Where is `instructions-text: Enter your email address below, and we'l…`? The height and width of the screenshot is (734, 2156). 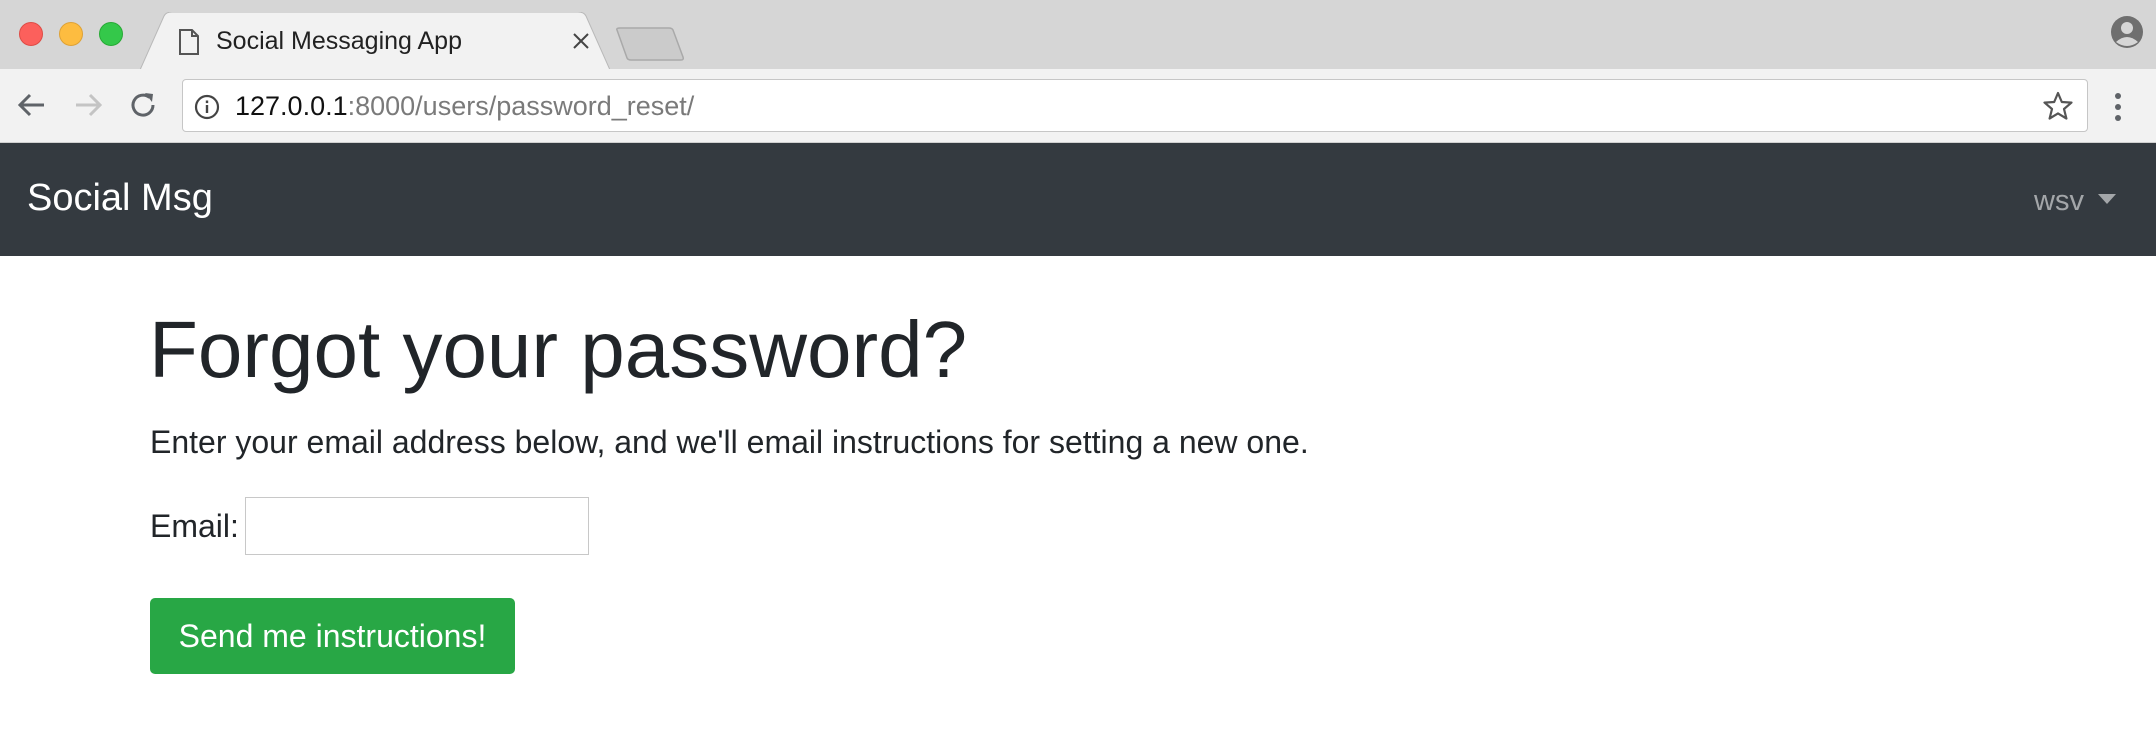 instructions-text: Enter your email address below, and we'l… is located at coordinates (729, 442).